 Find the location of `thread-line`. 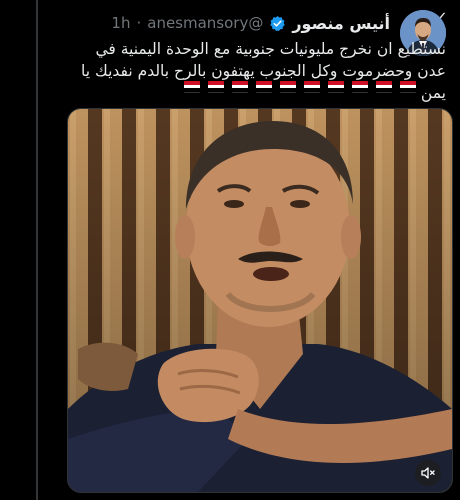

thread-line is located at coordinates (37, 250).